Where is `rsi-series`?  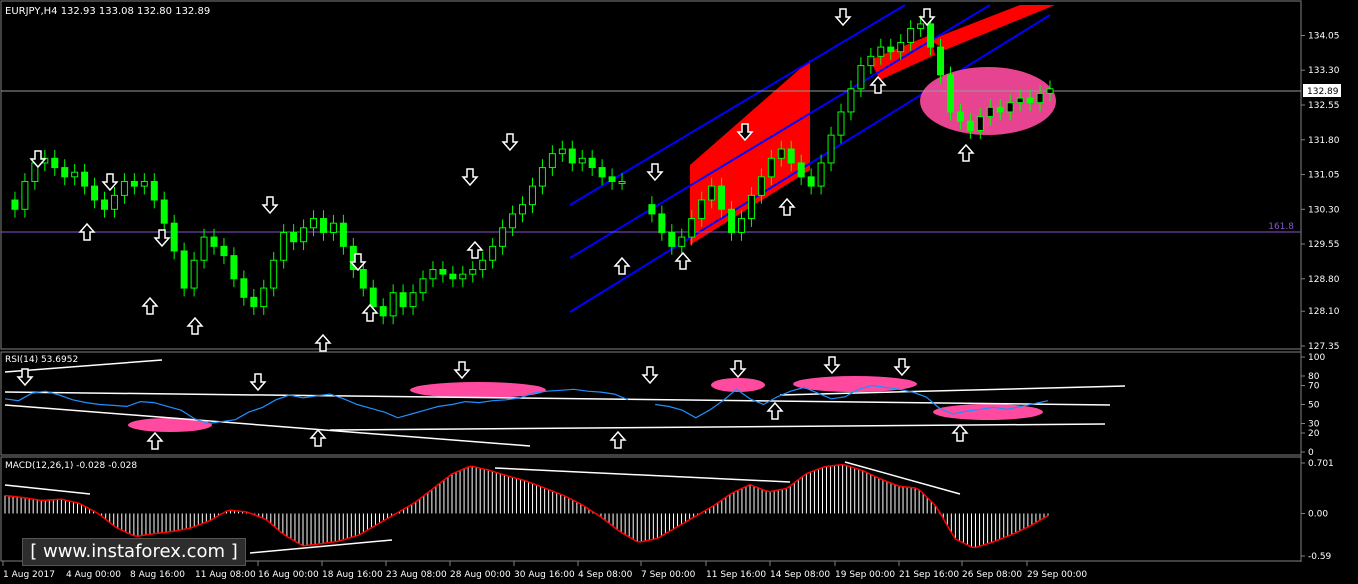 rsi-series is located at coordinates (316, 406).